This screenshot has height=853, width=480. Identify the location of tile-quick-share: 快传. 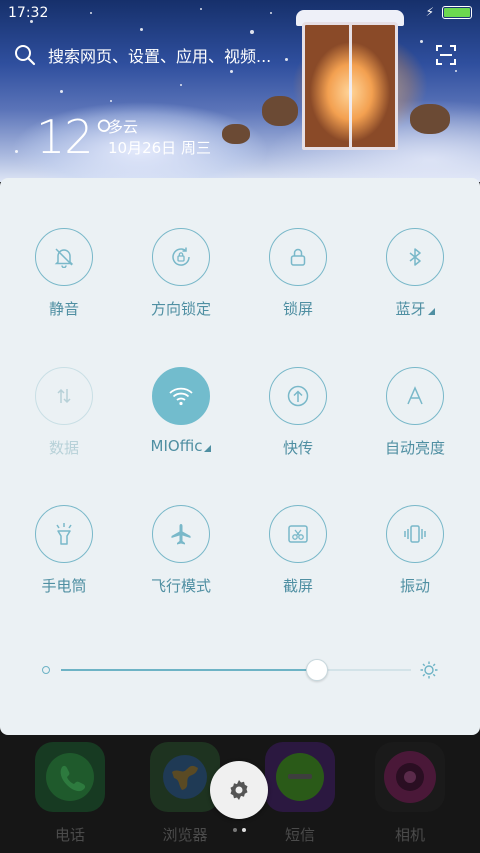
(298, 412).